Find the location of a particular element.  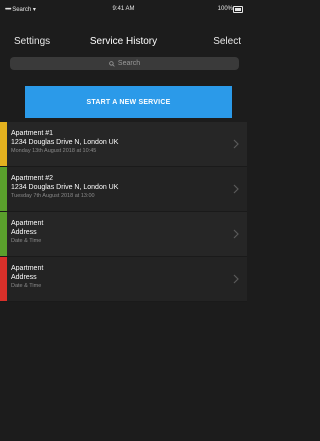

status-time: 9:41 AM is located at coordinates (123, 9).